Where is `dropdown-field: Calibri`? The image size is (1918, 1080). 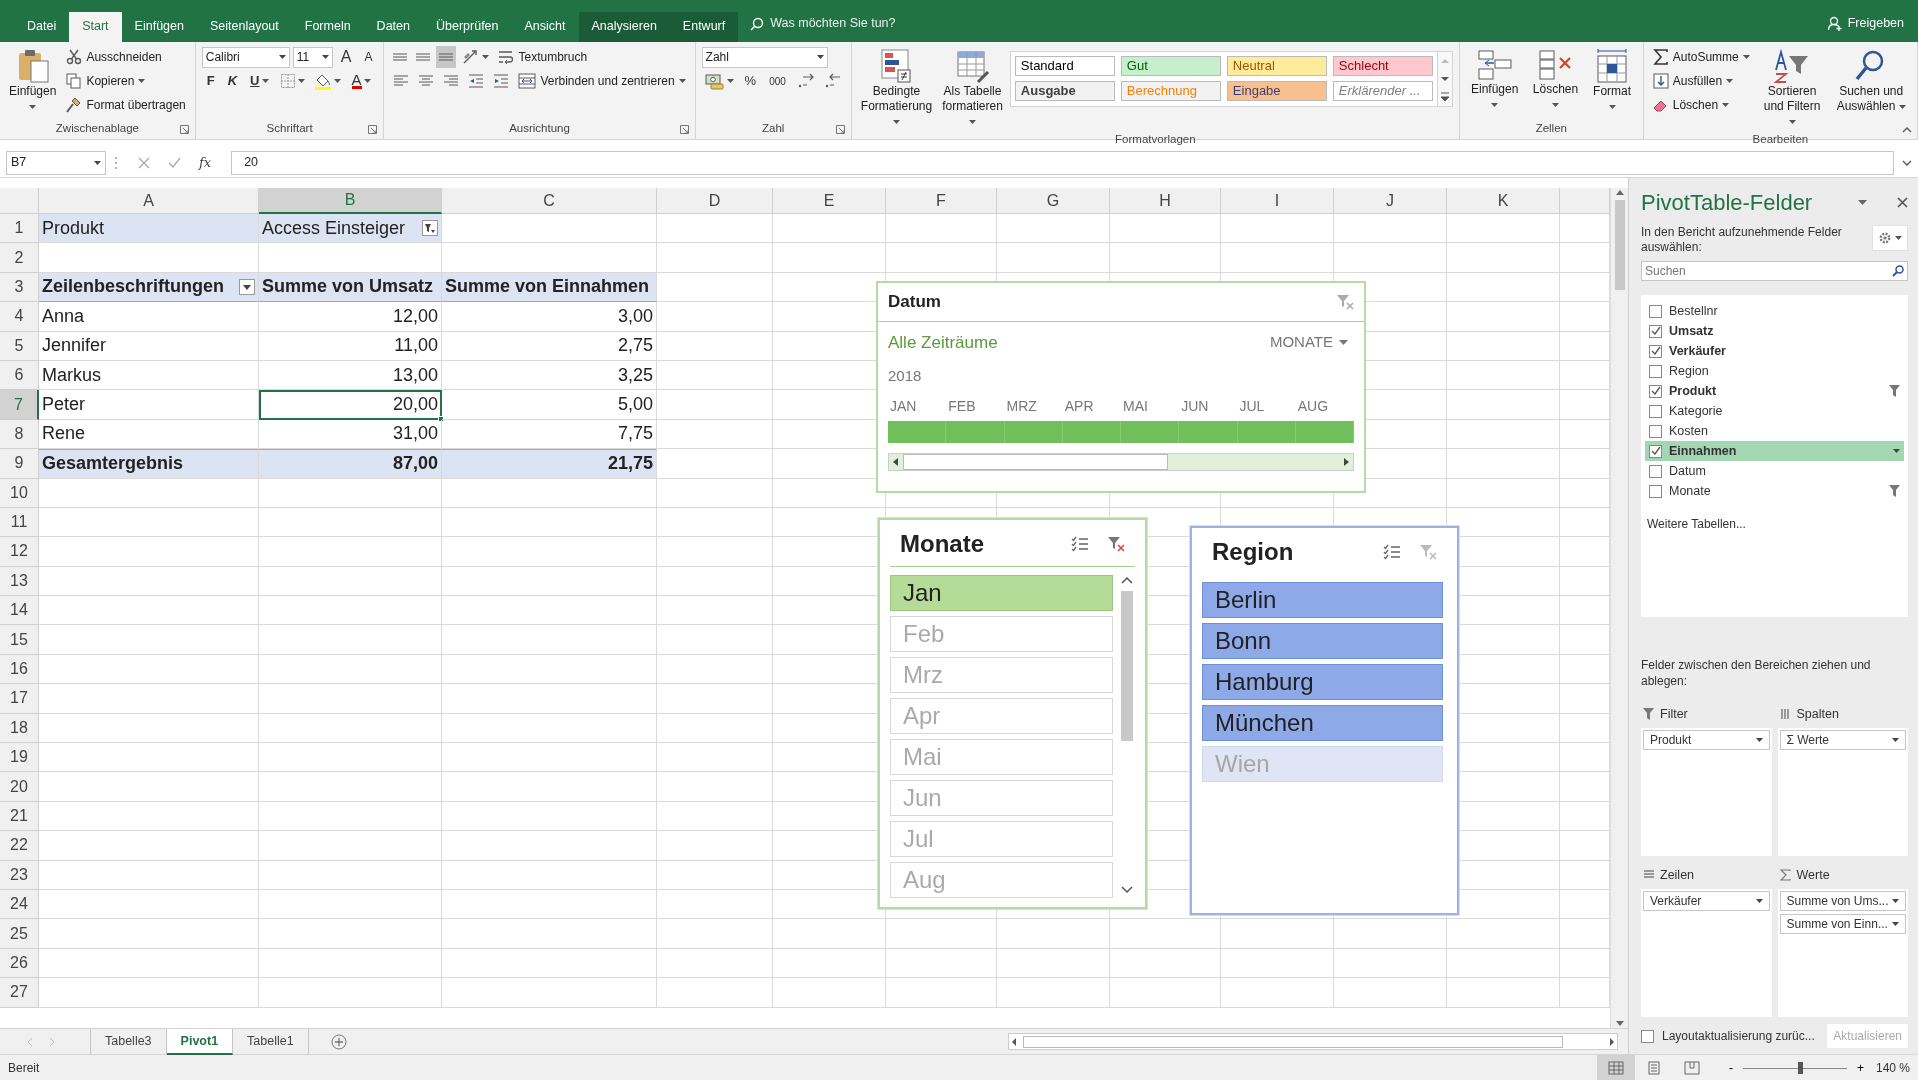
dropdown-field: Calibri is located at coordinates (245, 57).